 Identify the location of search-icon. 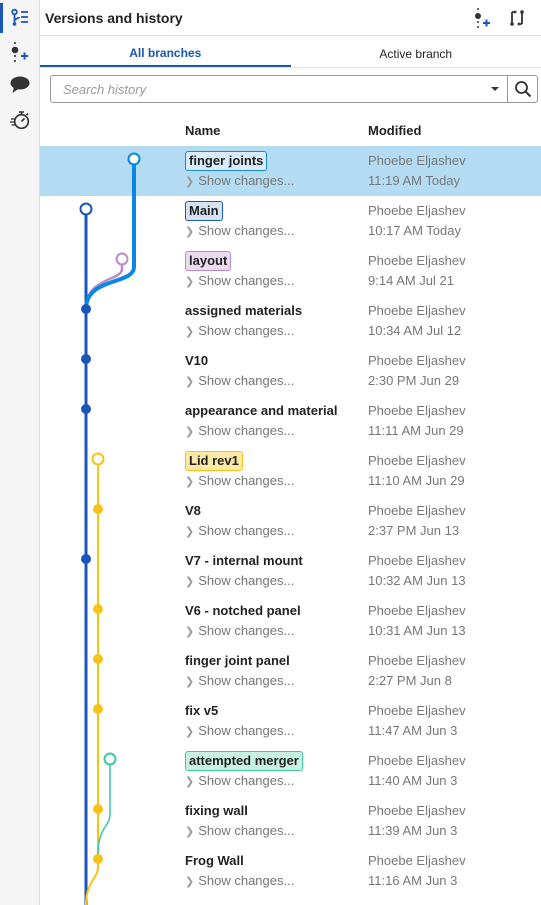
(522, 89).